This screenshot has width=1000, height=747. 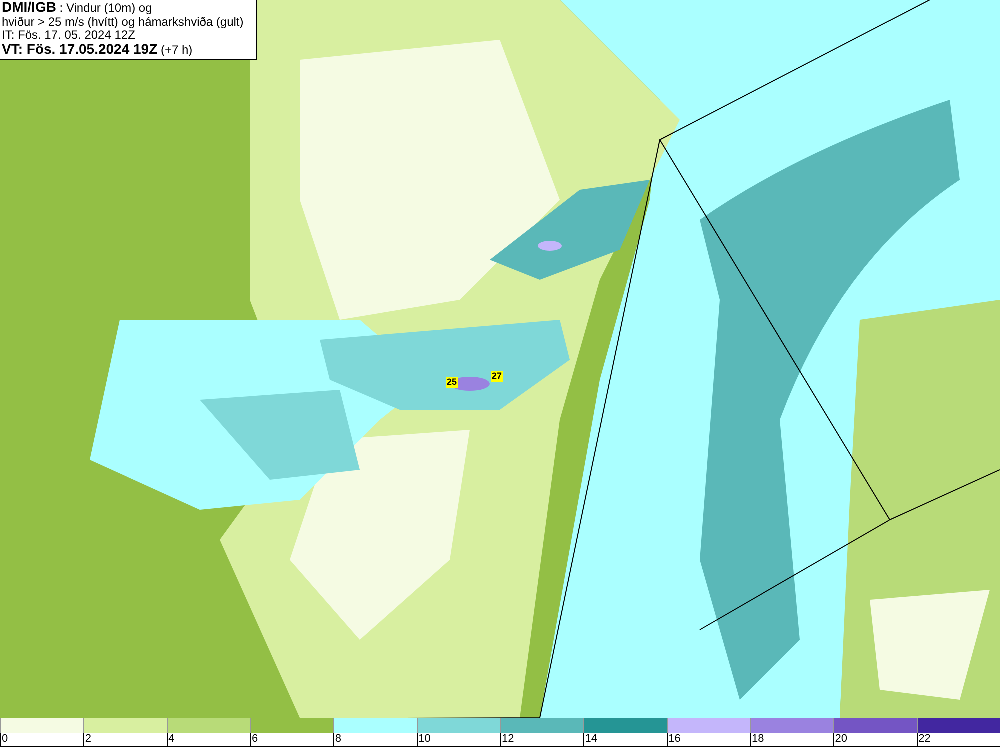 What do you see at coordinates (841, 739) in the screenshot?
I see `legend-tick-label: 20` at bounding box center [841, 739].